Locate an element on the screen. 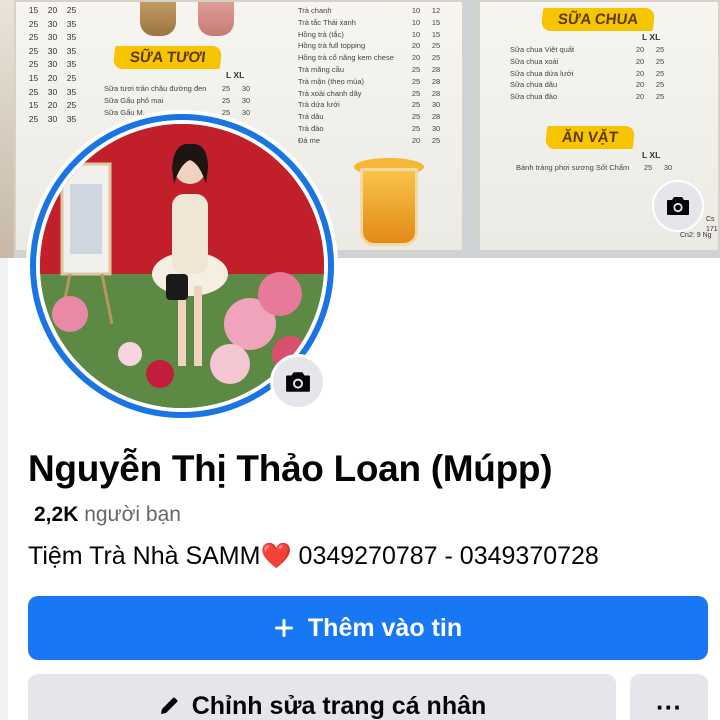 The height and width of the screenshot is (720, 720). menu-item: Đá me 20 25 is located at coordinates (372, 141).